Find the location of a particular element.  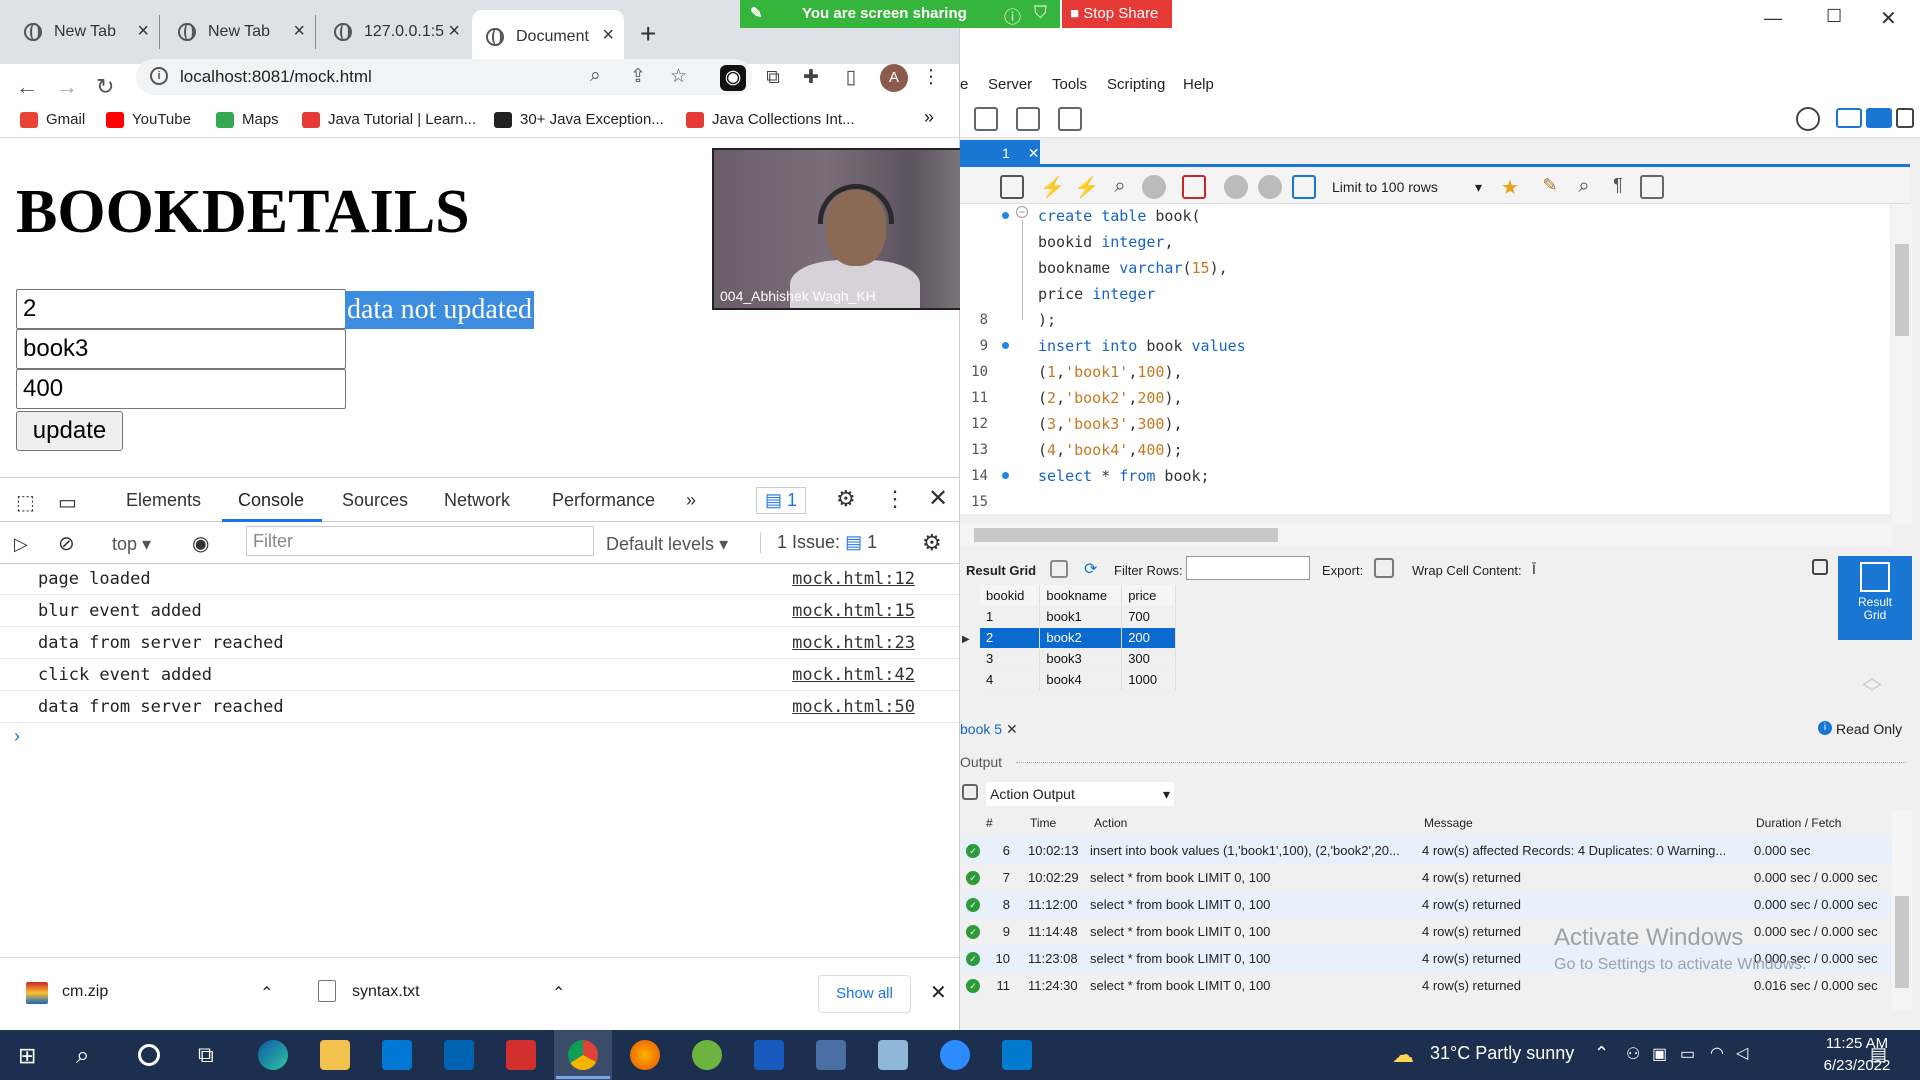

close-tab-icon: ✕ is located at coordinates (1025, 153).